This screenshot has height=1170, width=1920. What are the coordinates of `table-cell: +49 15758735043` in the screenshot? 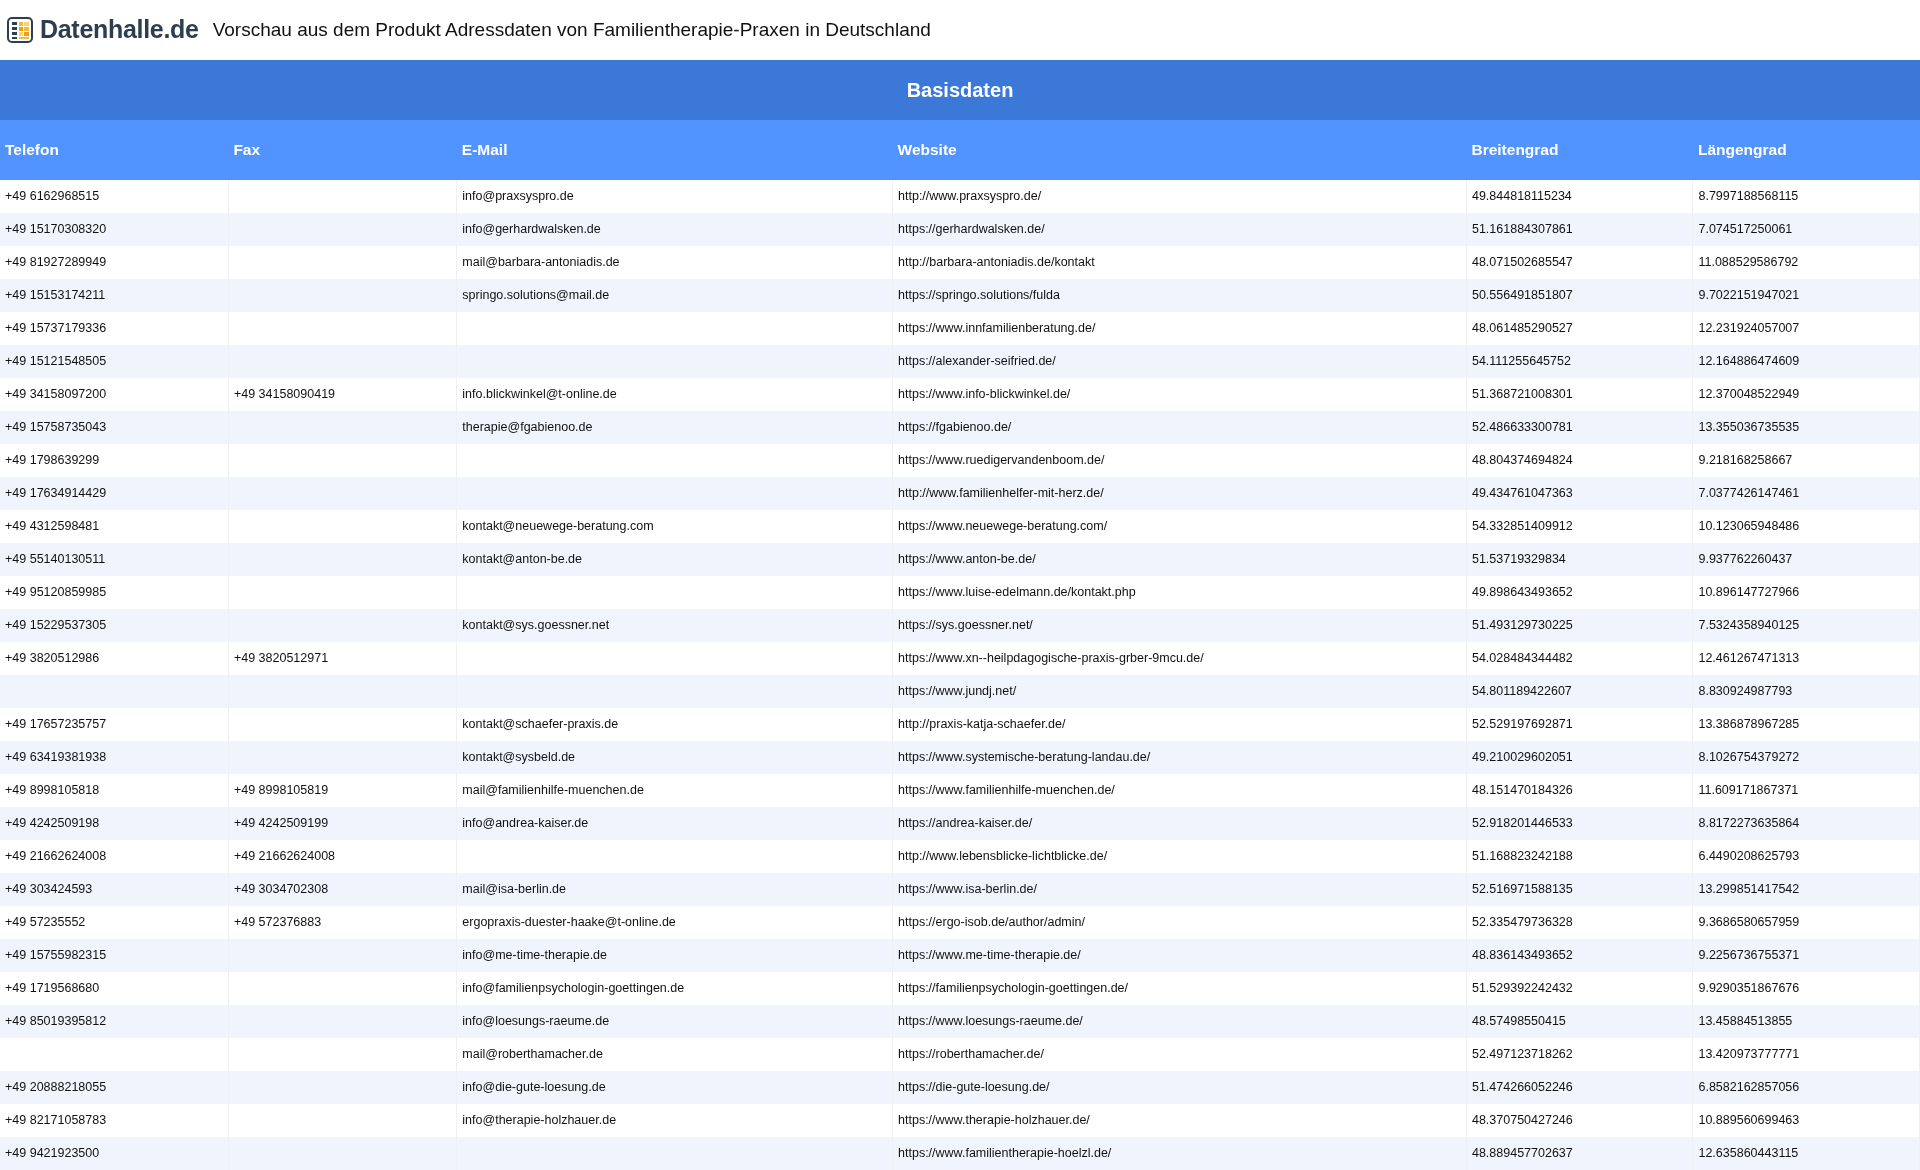 It's located at (114, 427).